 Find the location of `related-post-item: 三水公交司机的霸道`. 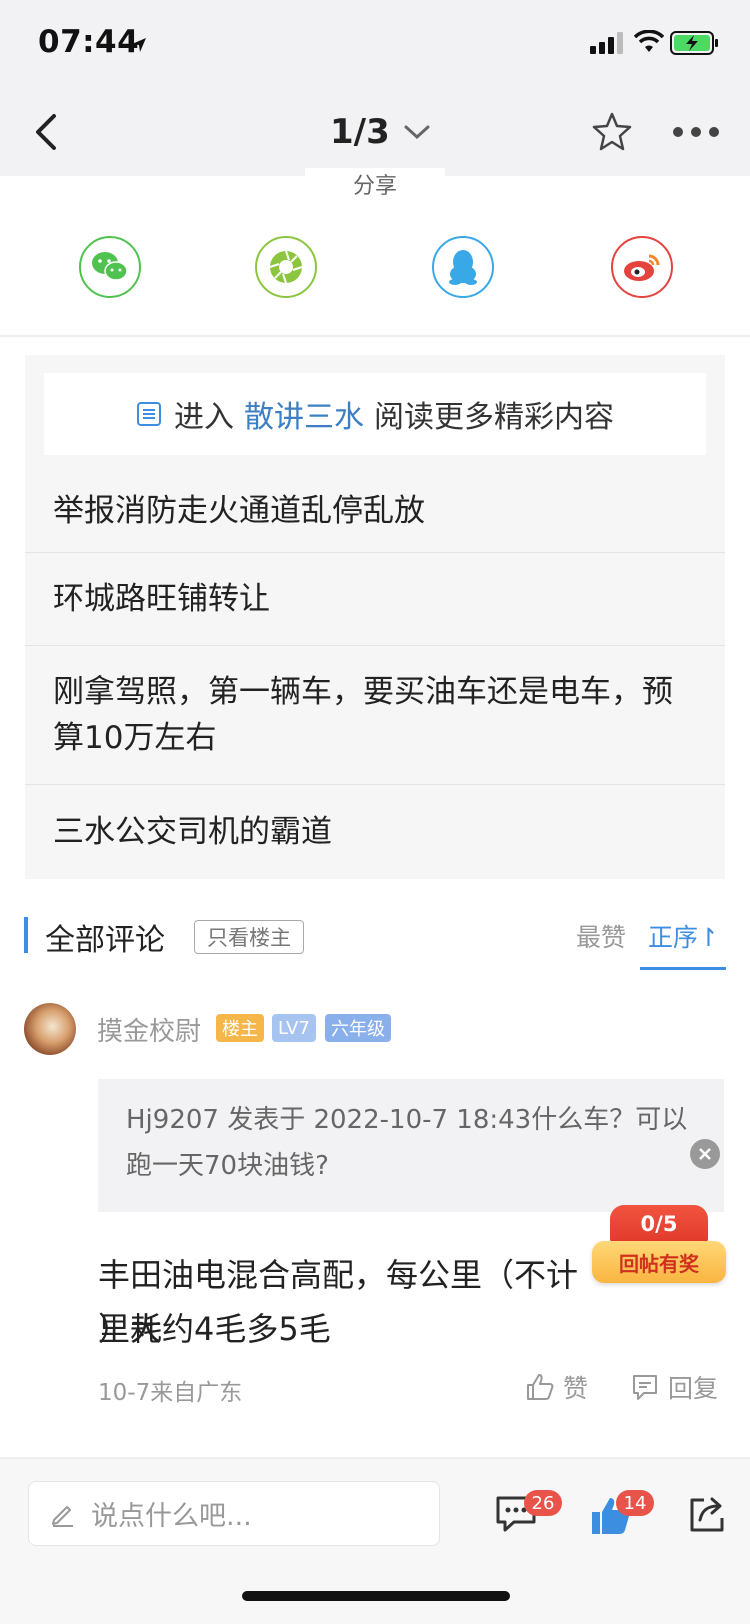

related-post-item: 三水公交司机的霸道 is located at coordinates (375, 832).